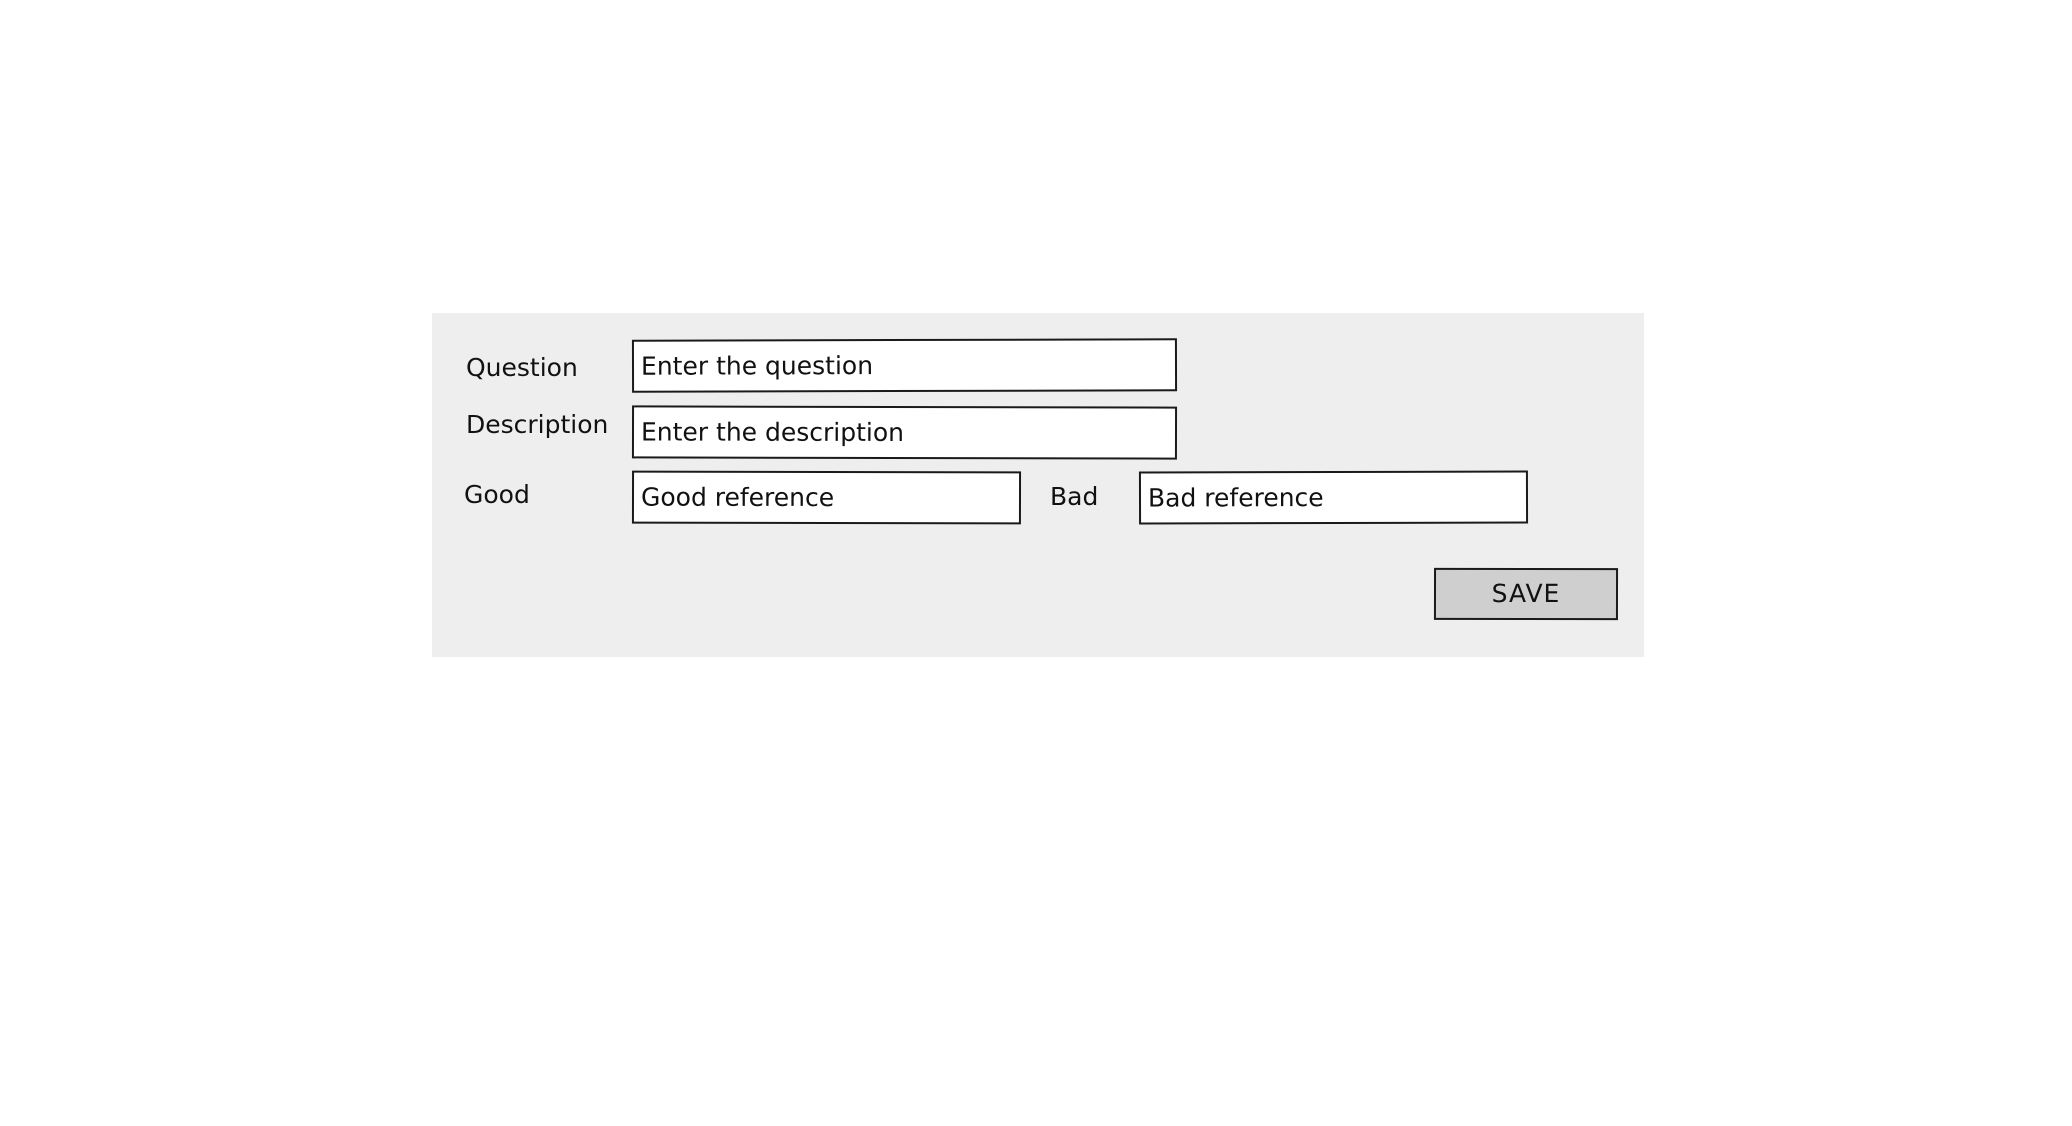  Describe the element at coordinates (904, 432) in the screenshot. I see `description-input: Enter the description` at that location.